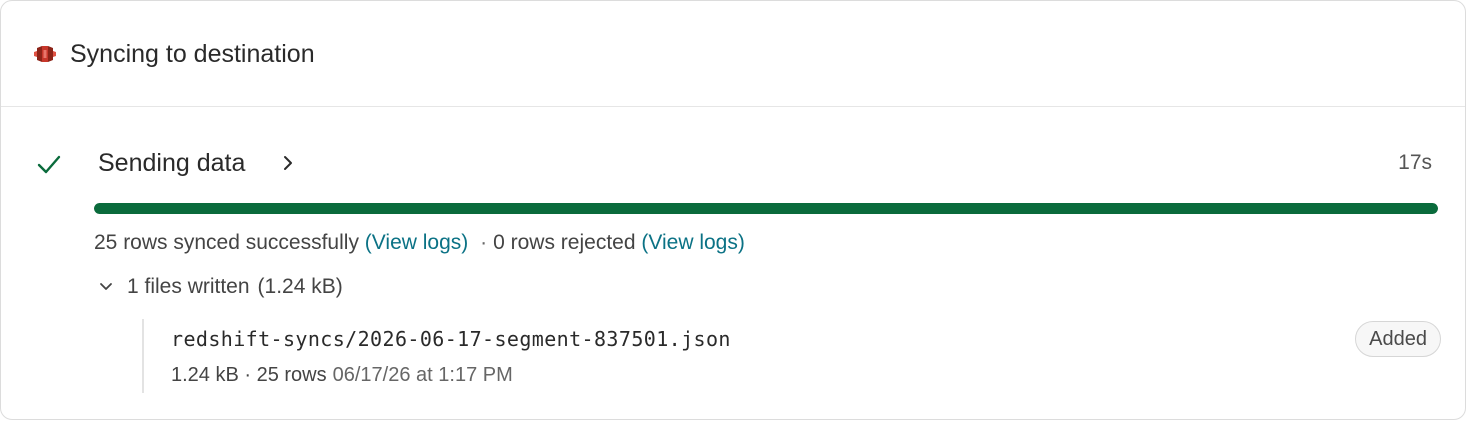 This screenshot has height=424, width=1470. Describe the element at coordinates (45, 54) in the screenshot. I see `amazon-s3-logo-icon` at that location.